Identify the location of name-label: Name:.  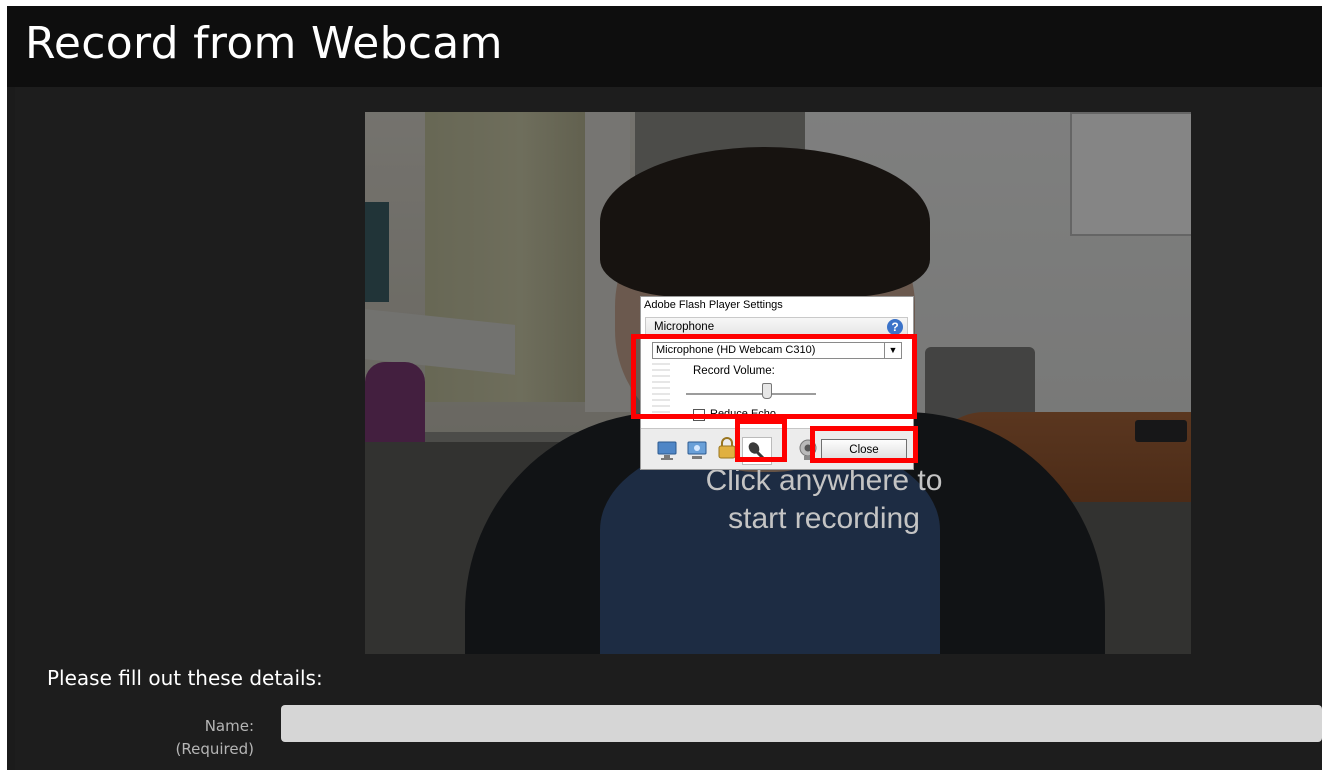
(229, 726).